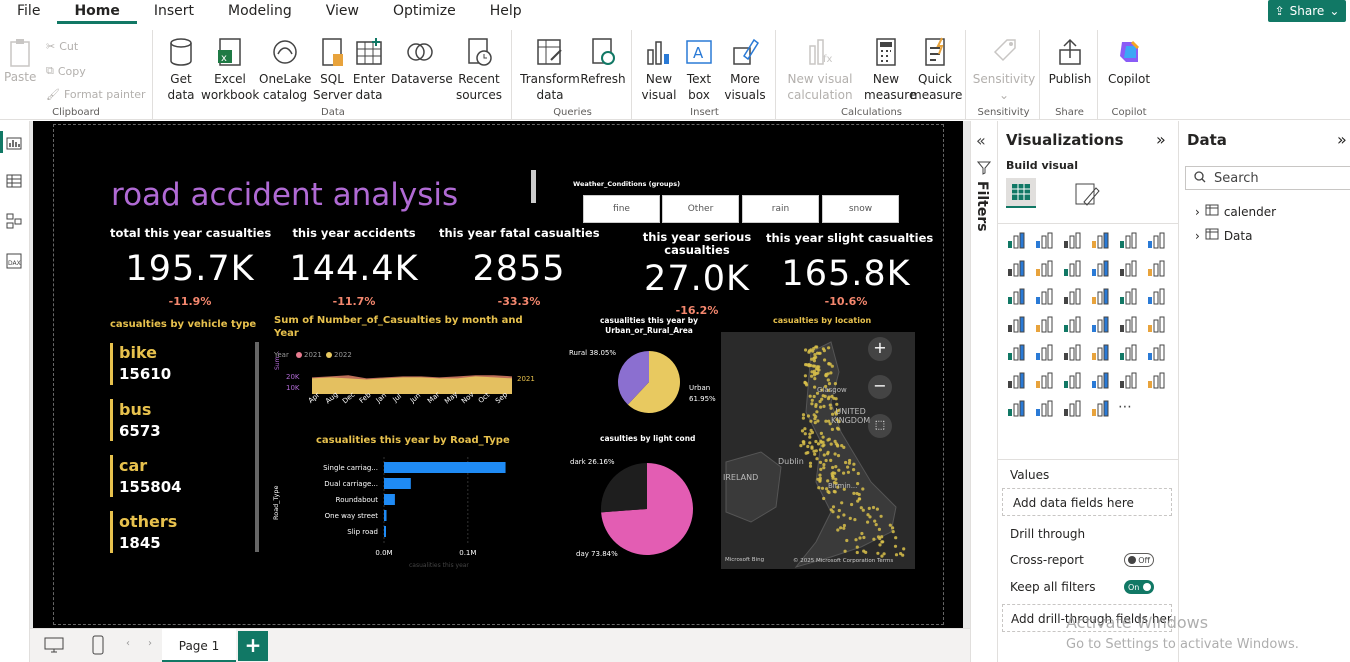  What do you see at coordinates (1044, 268) in the screenshot?
I see `area-visual-icon` at bounding box center [1044, 268].